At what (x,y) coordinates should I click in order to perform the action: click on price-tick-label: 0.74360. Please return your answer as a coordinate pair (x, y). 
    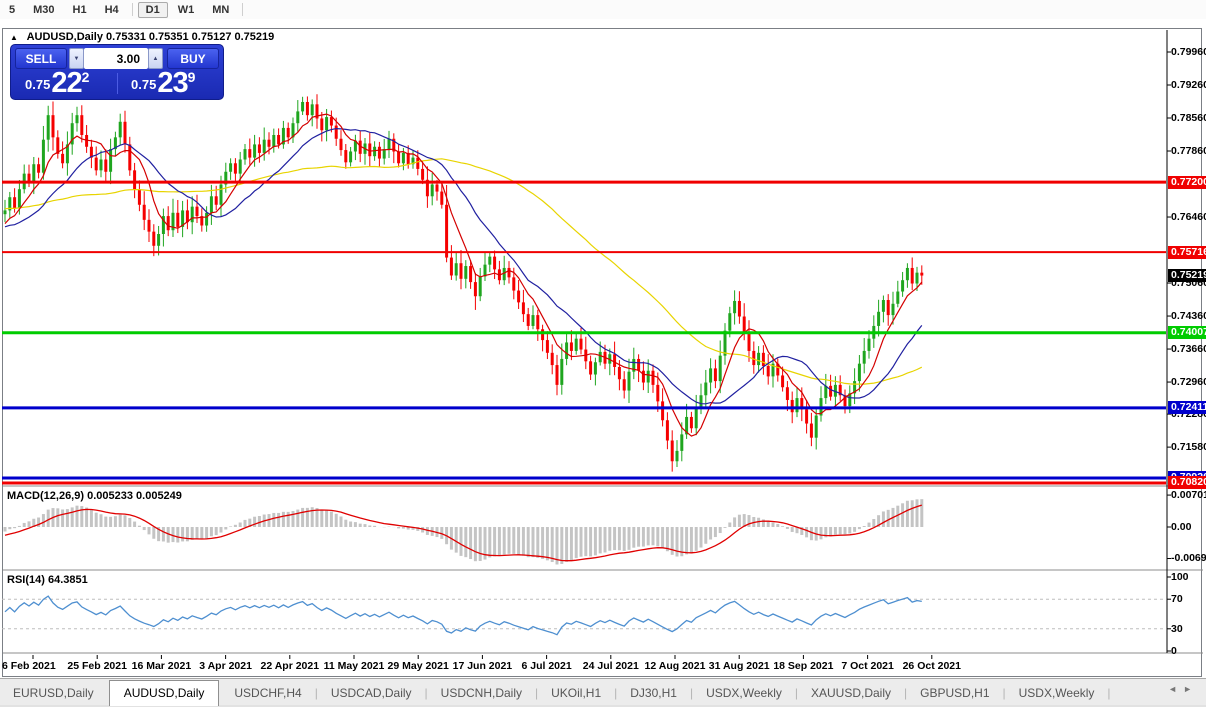
    Looking at the image, I should click on (1188, 316).